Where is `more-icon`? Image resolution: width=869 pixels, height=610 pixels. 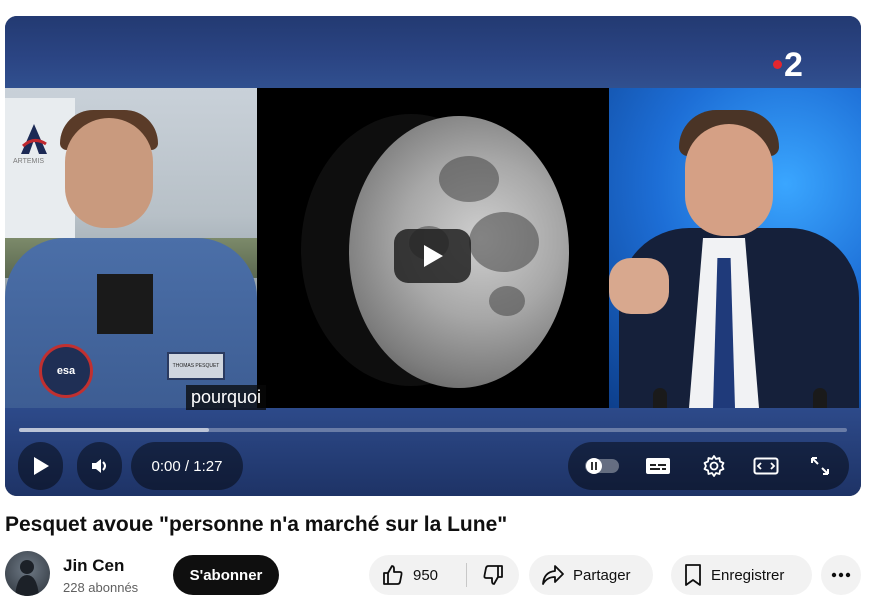
more-icon is located at coordinates (841, 575).